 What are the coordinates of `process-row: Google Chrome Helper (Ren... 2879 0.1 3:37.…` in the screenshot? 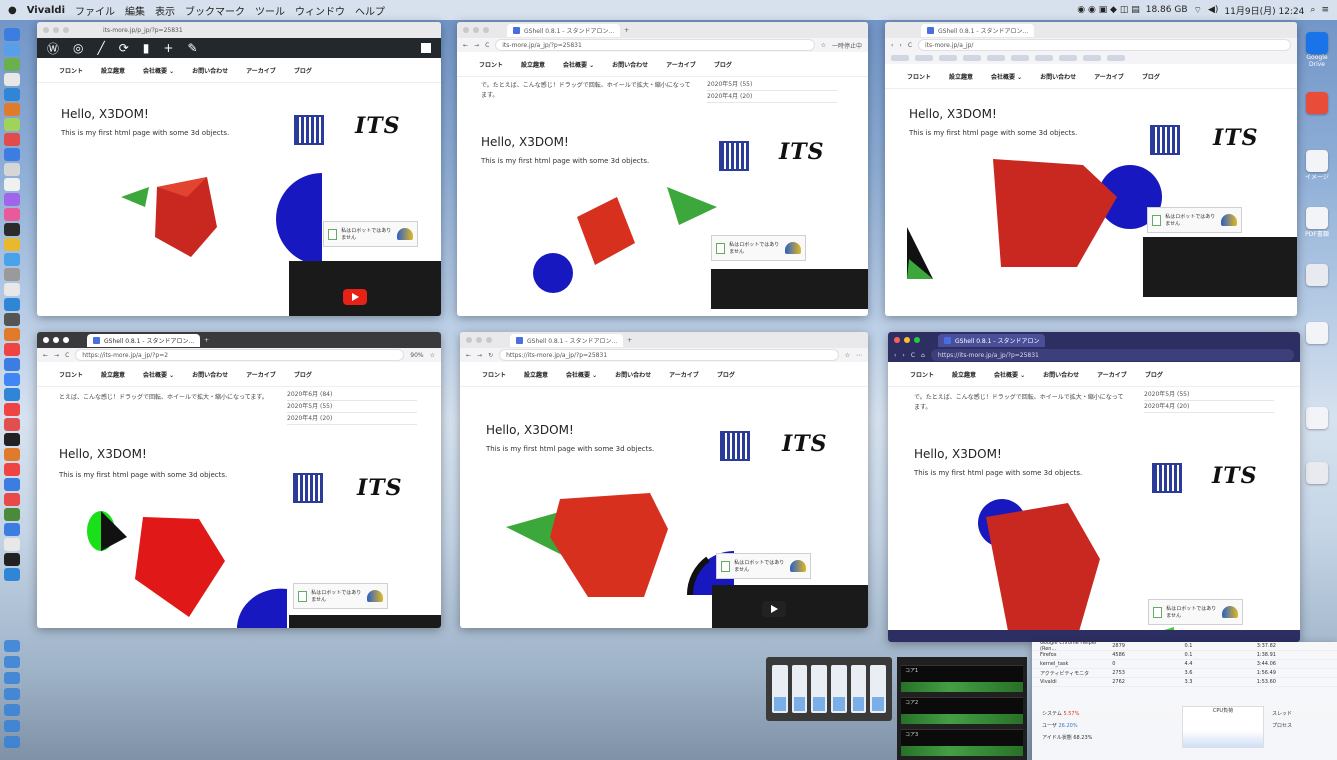 It's located at (1184, 646).